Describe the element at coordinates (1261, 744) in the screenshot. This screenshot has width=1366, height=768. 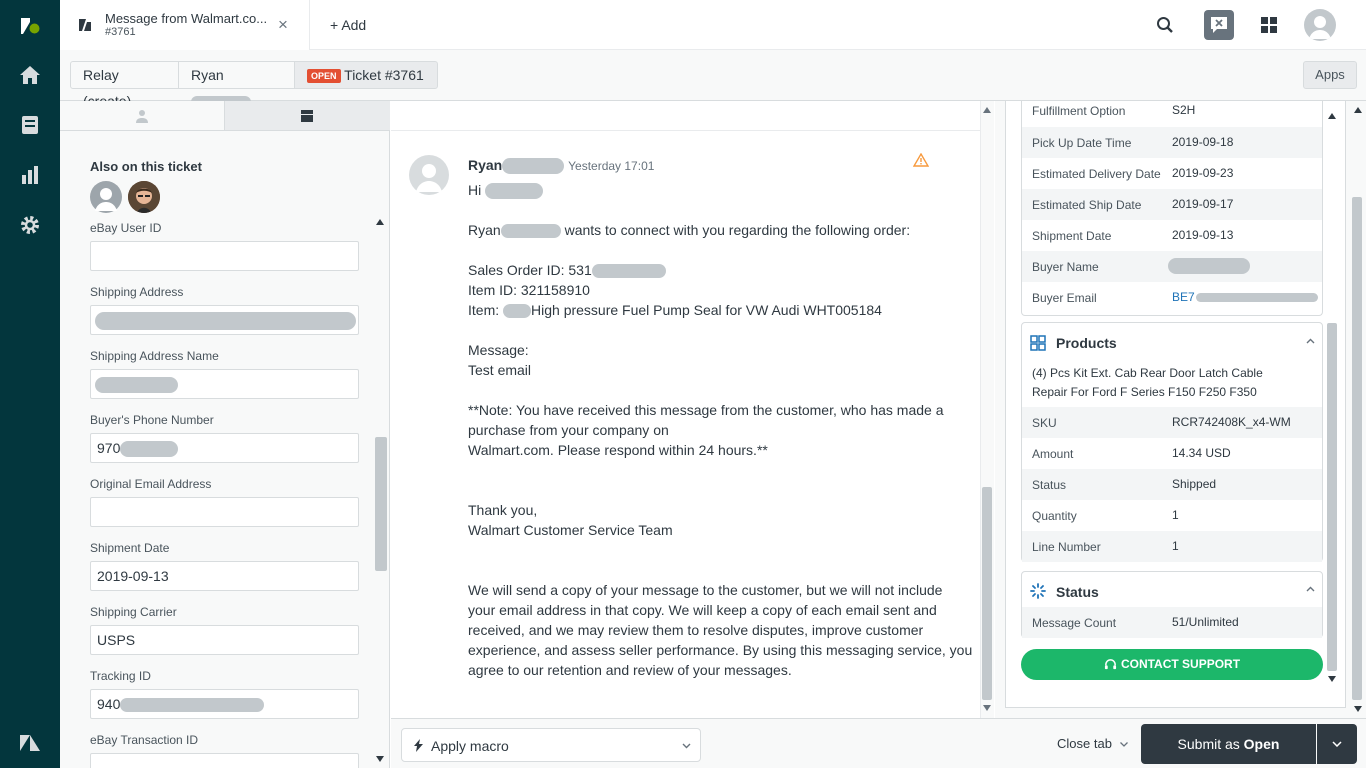
I see `submit-status: Open` at that location.